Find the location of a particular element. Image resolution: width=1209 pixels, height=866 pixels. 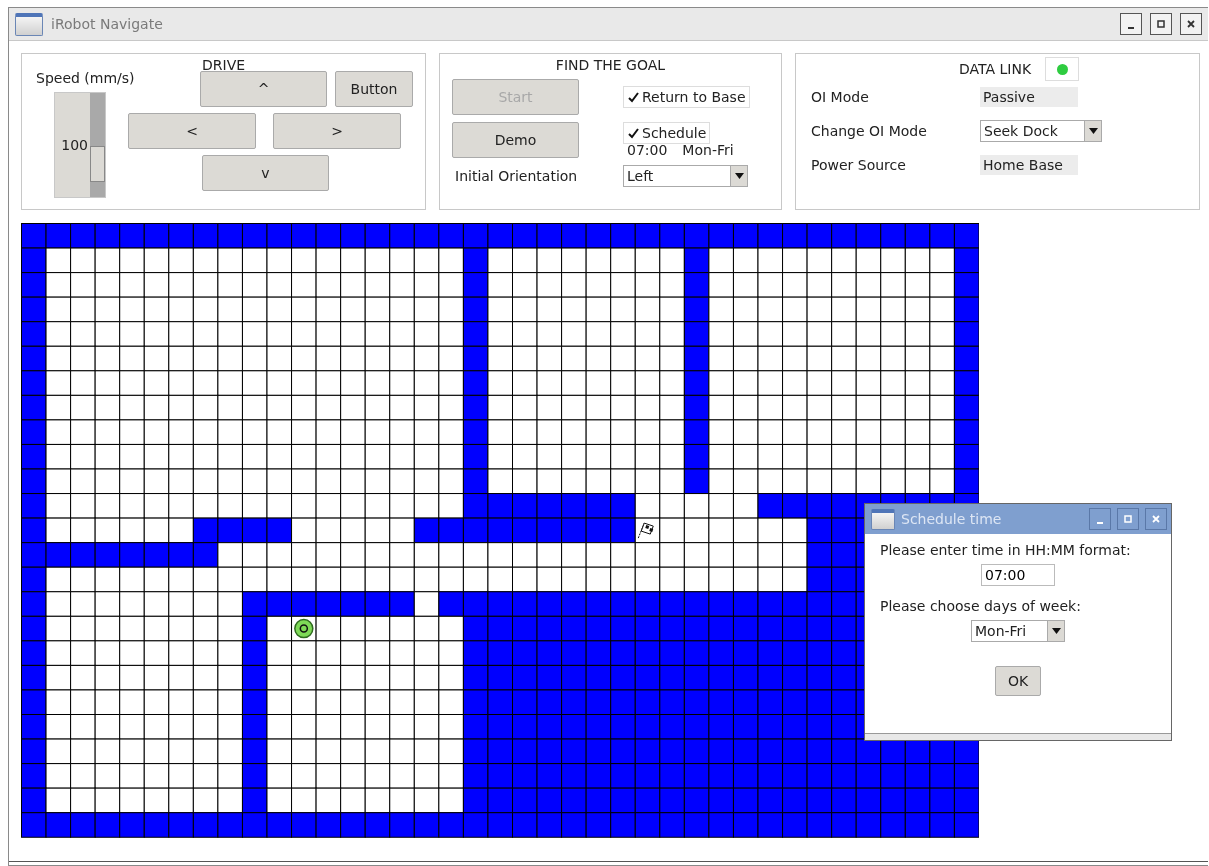

field-label: Power Source is located at coordinates (859, 165).